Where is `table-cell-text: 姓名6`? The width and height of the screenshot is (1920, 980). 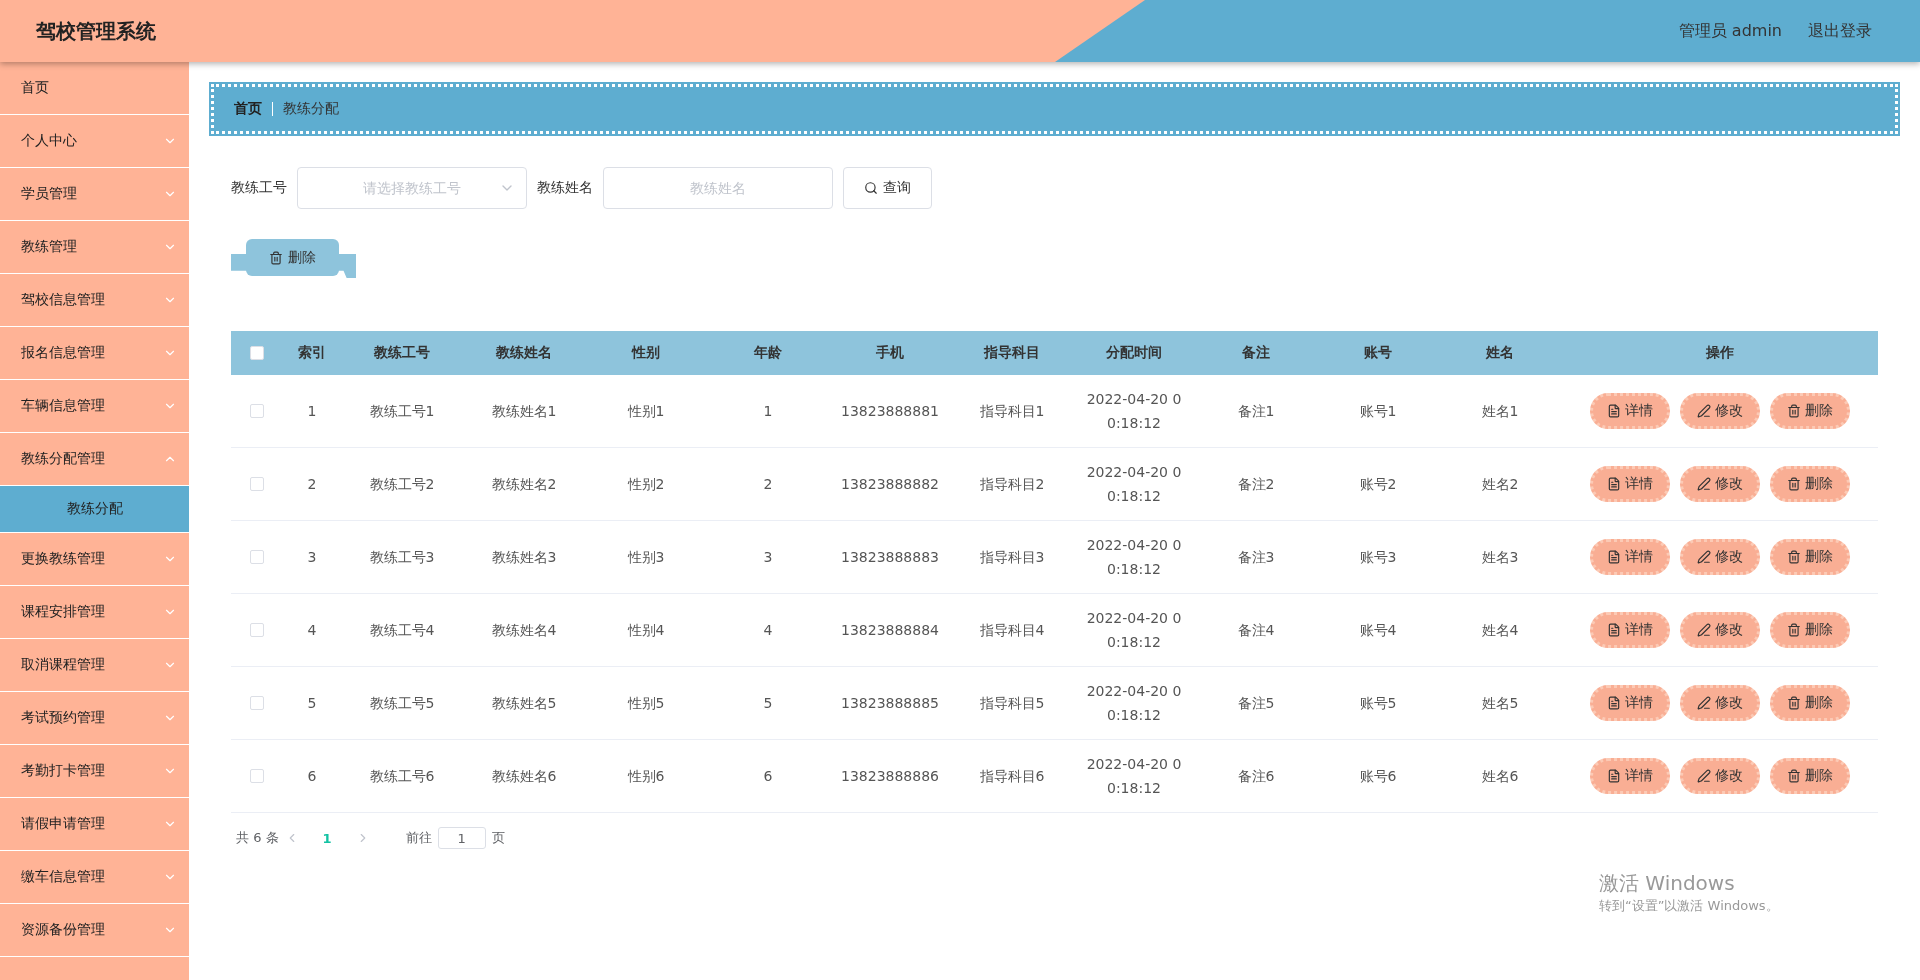 table-cell-text: 姓名6 is located at coordinates (1500, 776).